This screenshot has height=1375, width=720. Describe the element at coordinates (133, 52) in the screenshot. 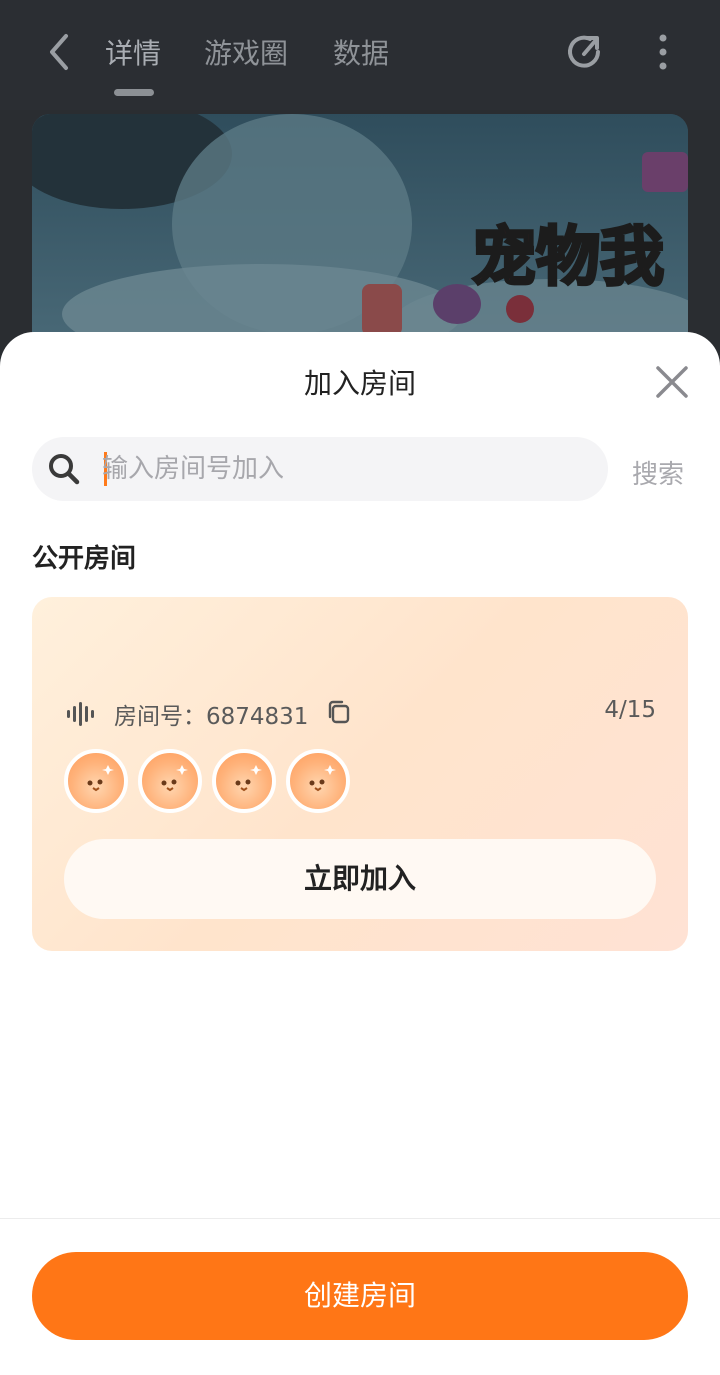

I see `tab-details: 详情` at that location.